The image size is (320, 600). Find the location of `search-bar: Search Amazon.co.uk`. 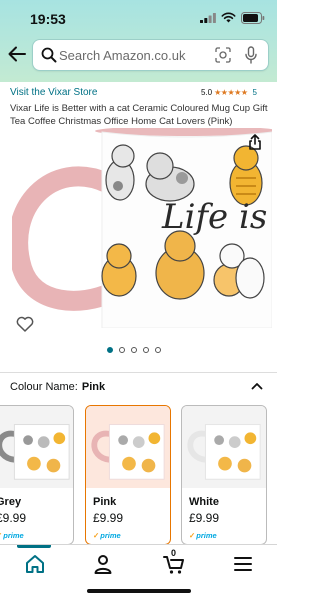

search-bar: Search Amazon.co.uk is located at coordinates (150, 55).